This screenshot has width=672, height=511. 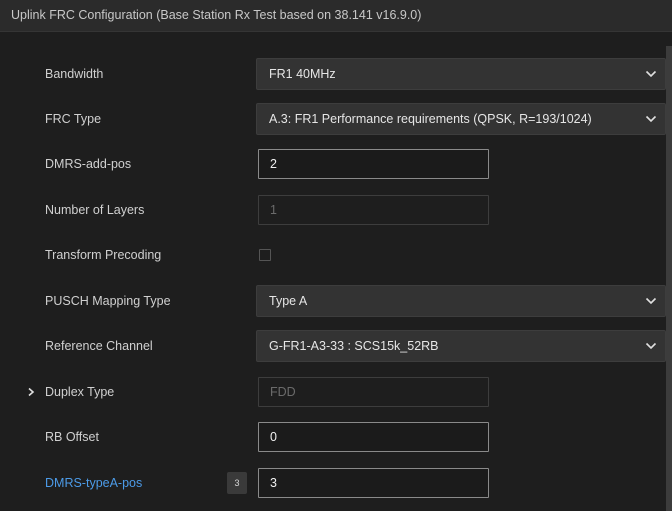 I want to click on row-dmrs-typea-pos: DMRS-typeA-pos 3 3, so click(x=333, y=483).